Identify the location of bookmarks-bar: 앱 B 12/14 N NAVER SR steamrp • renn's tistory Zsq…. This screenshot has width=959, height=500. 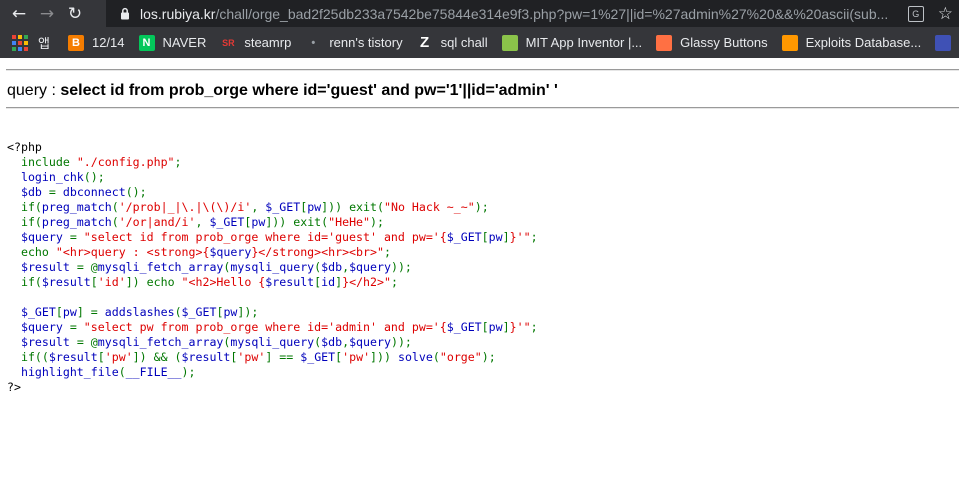
(479, 42).